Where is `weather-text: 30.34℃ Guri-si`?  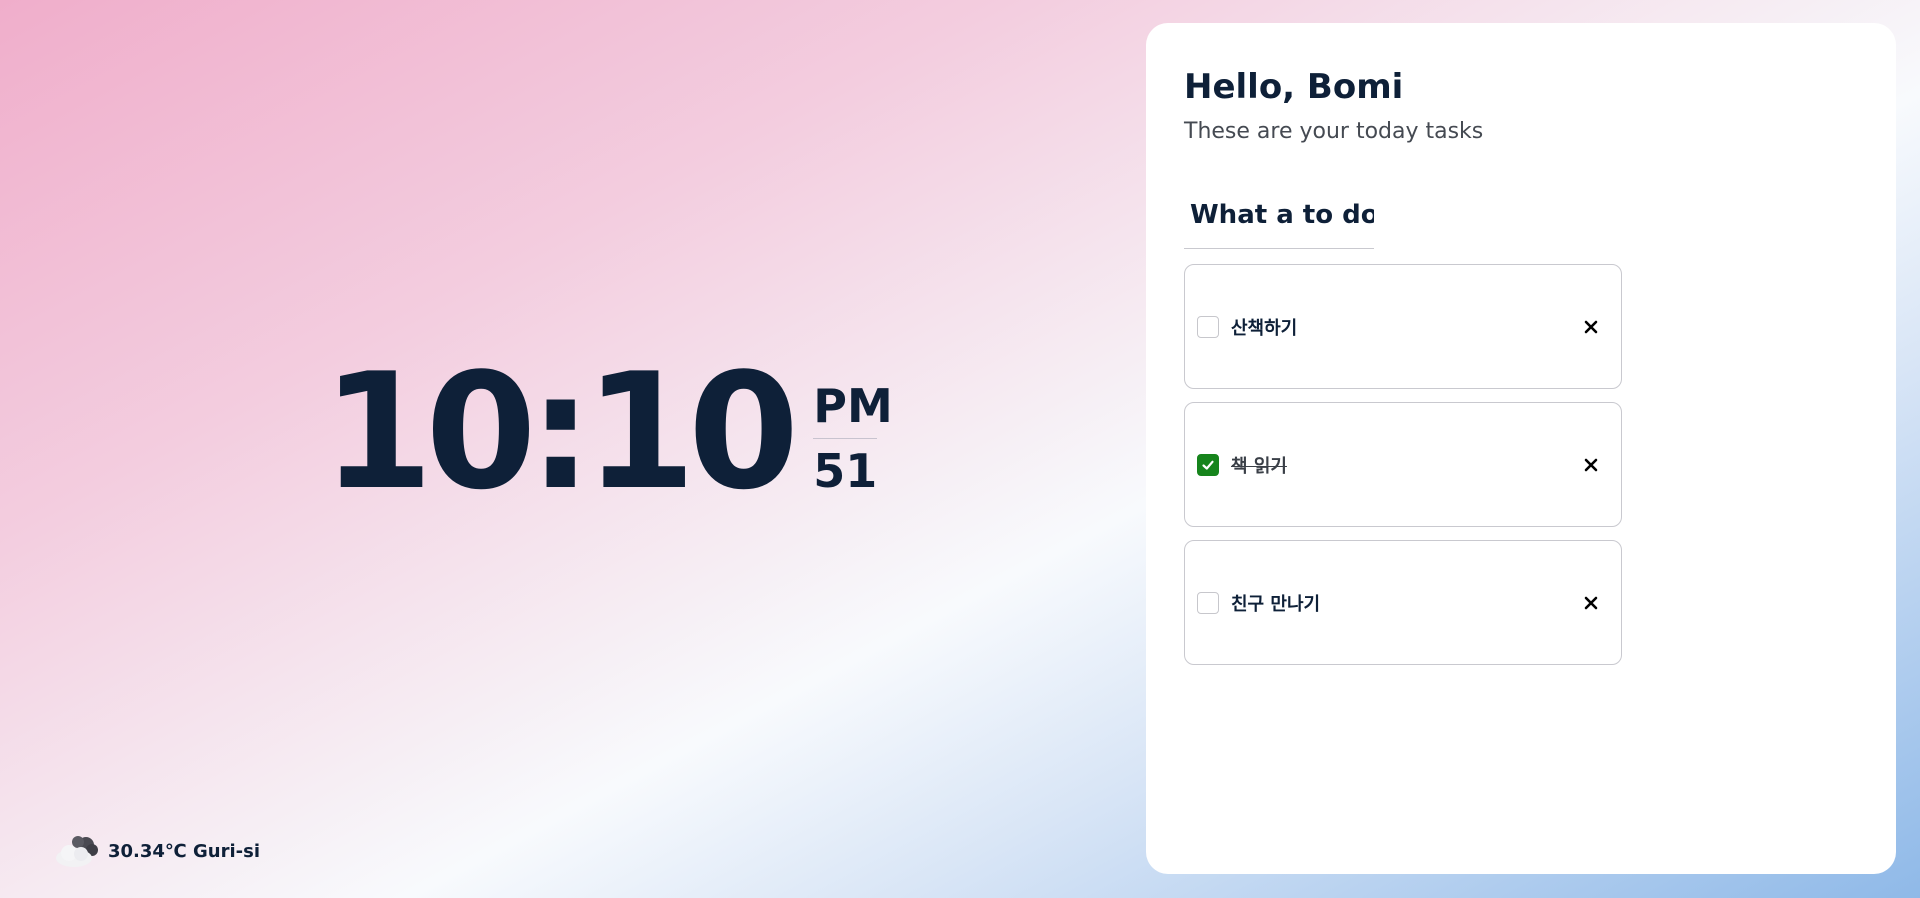
weather-text: 30.34℃ Guri-si is located at coordinates (184, 851).